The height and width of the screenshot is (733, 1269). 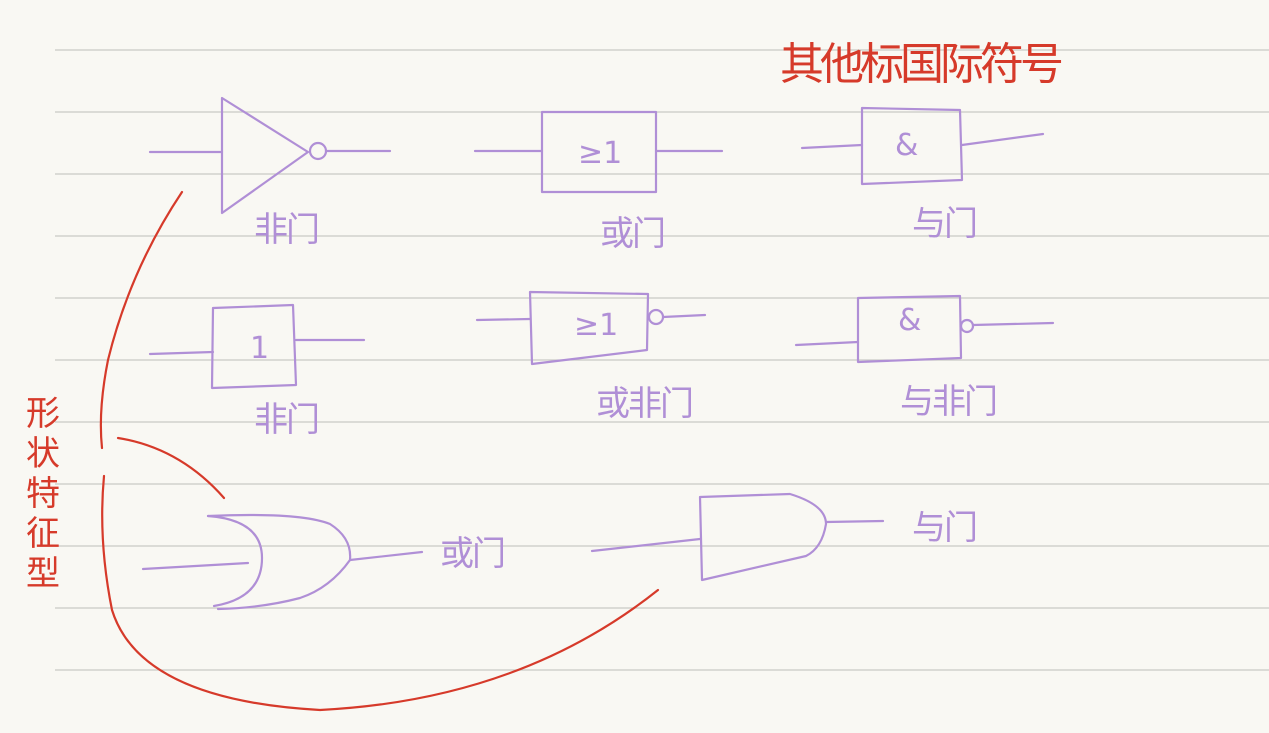 I want to click on or-gate-shape-symbol, so click(x=282, y=562).